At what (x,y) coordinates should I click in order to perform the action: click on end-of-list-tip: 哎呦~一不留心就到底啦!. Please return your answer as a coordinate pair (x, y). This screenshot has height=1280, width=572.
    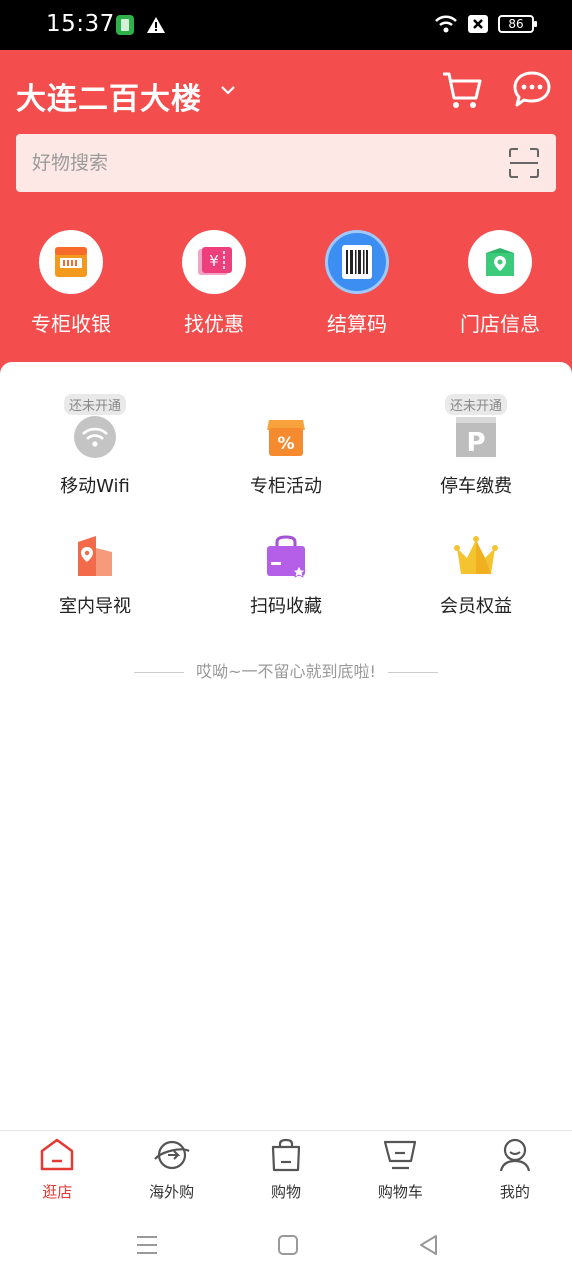
    Looking at the image, I should click on (286, 670).